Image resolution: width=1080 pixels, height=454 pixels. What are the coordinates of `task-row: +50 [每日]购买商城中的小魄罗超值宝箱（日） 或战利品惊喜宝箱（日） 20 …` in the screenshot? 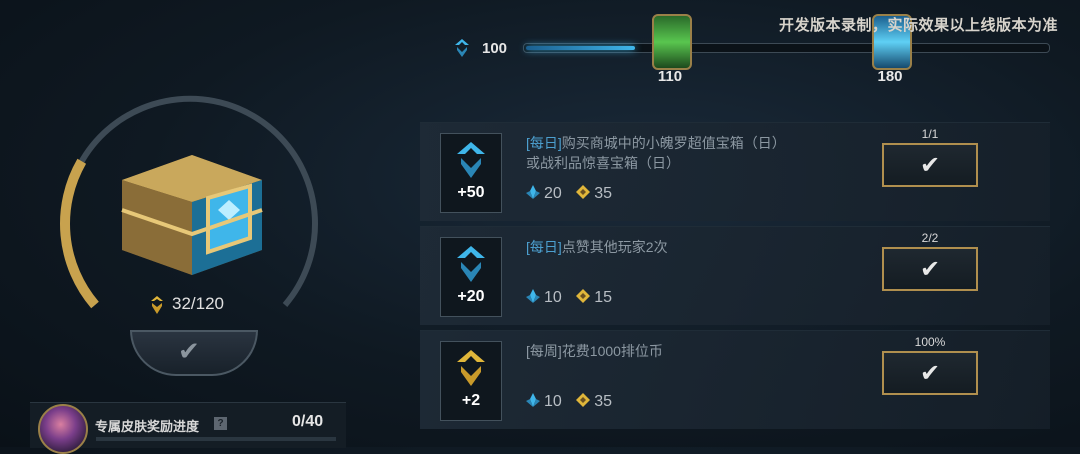 It's located at (735, 171).